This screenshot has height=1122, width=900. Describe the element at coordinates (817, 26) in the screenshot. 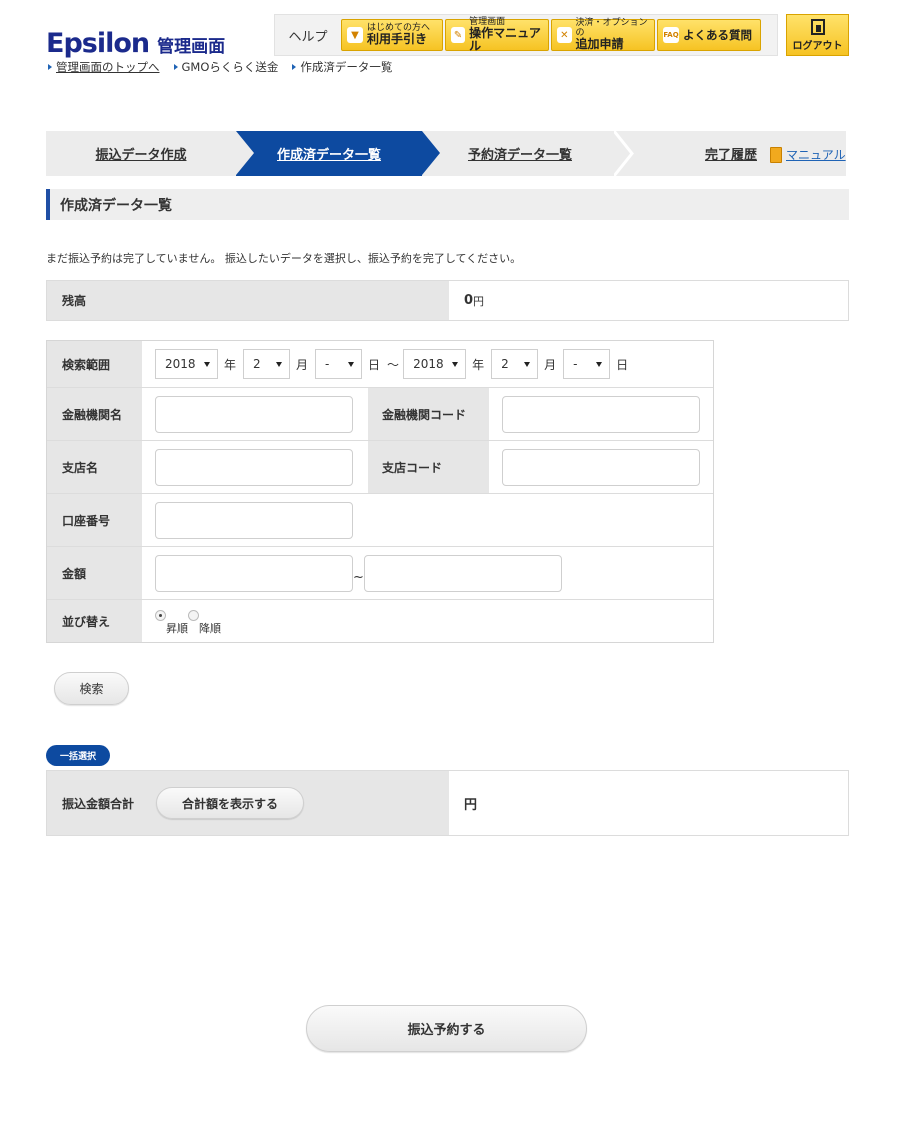

I see `logout-door-icon` at that location.